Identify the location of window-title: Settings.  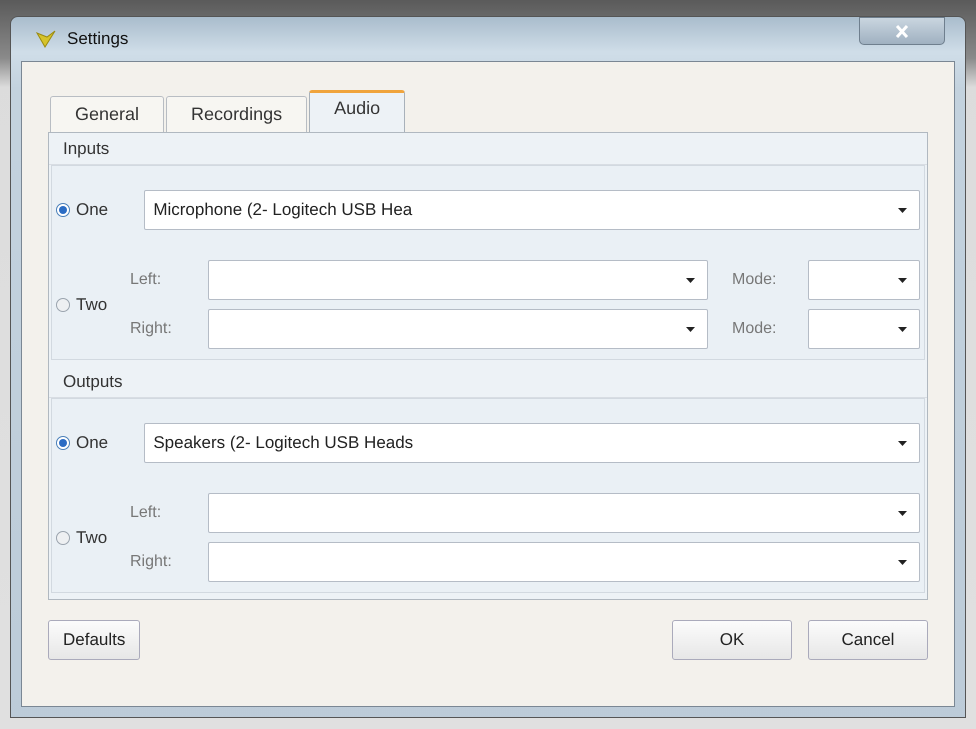
(98, 39).